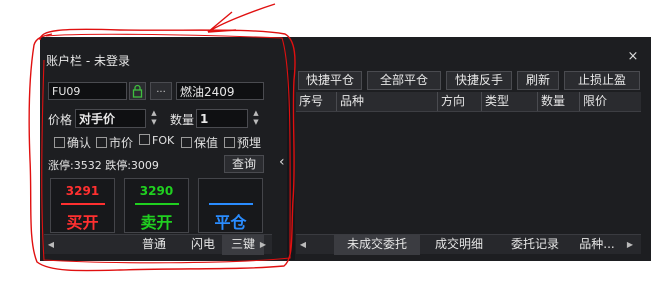 The height and width of the screenshot is (283, 651). I want to click on orders-tabs: ◀ 未成交委托 成交明细 委托记录 品种... ▶, so click(468, 244).